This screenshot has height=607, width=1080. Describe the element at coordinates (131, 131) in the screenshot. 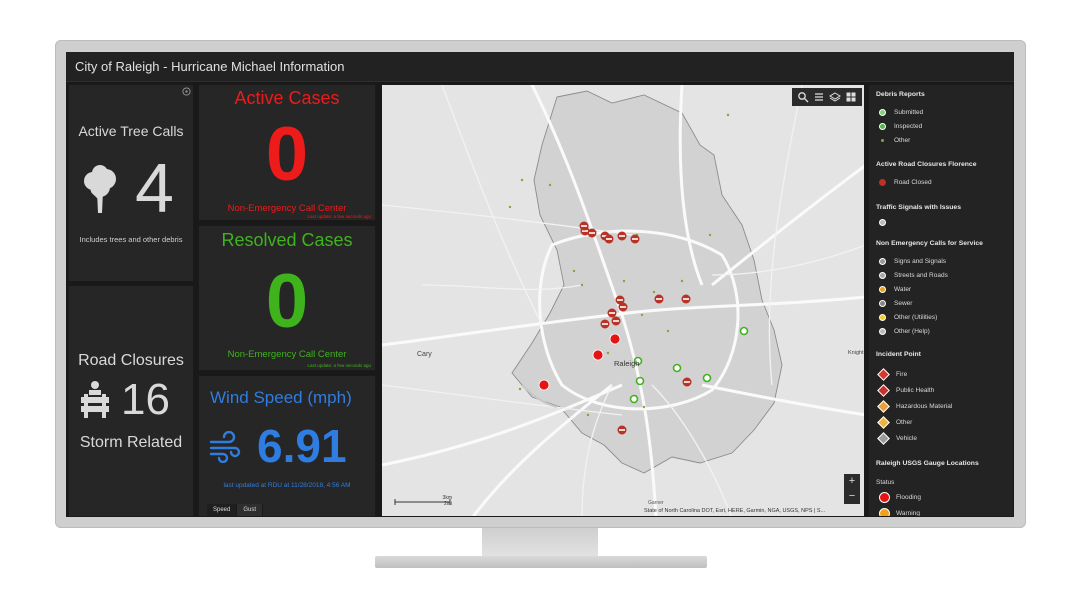

I see `tree-calls-title: Active Tree Calls` at that location.